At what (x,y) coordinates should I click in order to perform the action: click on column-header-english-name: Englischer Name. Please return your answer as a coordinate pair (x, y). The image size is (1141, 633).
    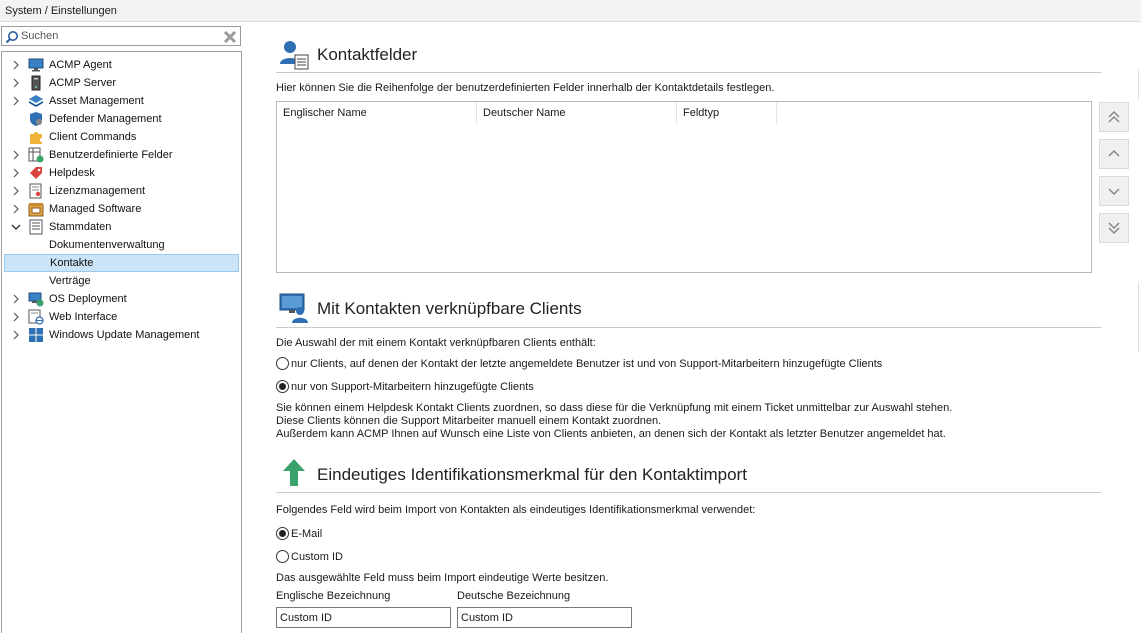
    Looking at the image, I should click on (377, 113).